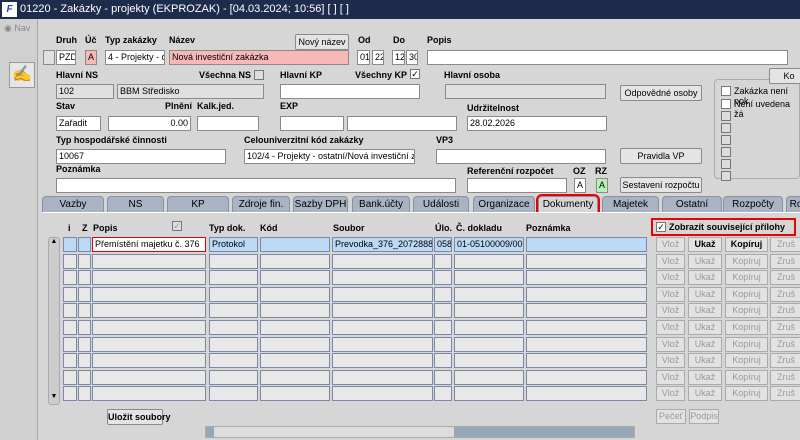 This screenshot has width=800, height=440. What do you see at coordinates (517, 185) in the screenshot?
I see `ref-rozpocet-field` at bounding box center [517, 185].